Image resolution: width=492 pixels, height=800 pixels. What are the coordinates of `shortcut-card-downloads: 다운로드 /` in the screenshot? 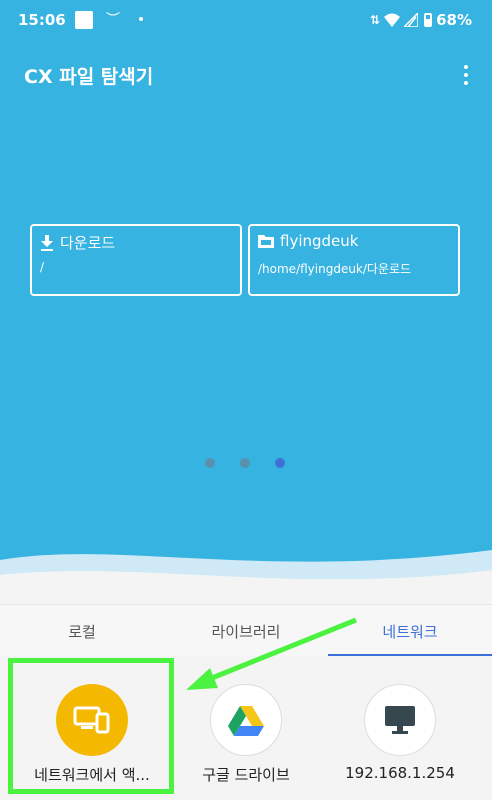 It's located at (136, 260).